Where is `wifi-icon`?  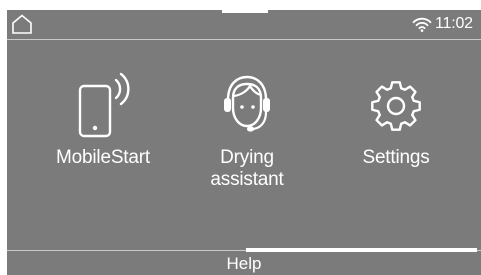
wifi-icon is located at coordinates (422, 24).